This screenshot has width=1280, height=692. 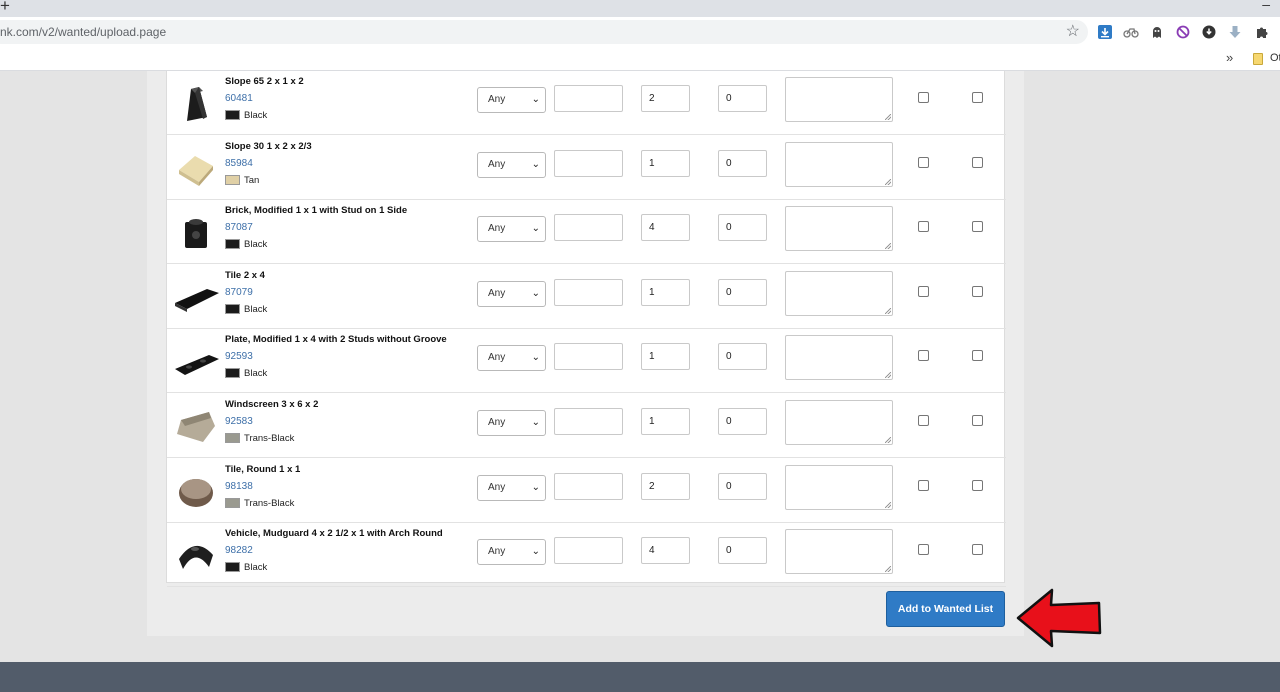 What do you see at coordinates (239, 486) in the screenshot?
I see `part-id-link: 98138` at bounding box center [239, 486].